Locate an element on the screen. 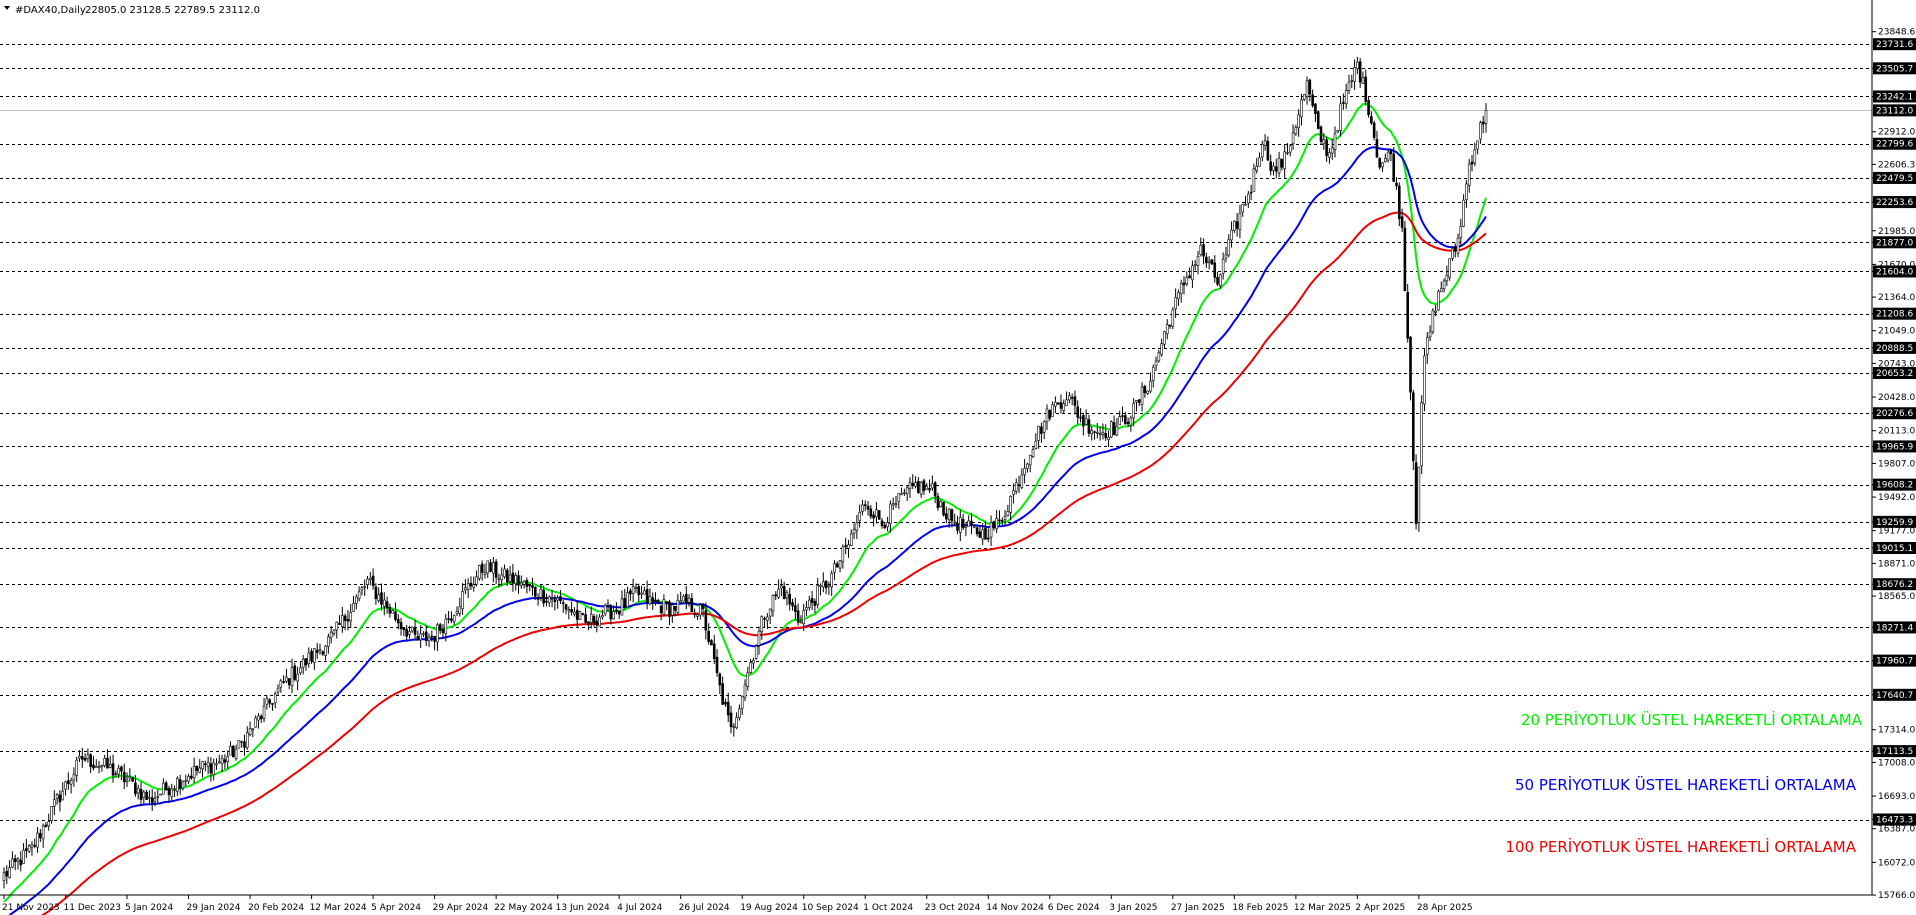  x-tick-label: 26 Jul 2024 is located at coordinates (704, 908).